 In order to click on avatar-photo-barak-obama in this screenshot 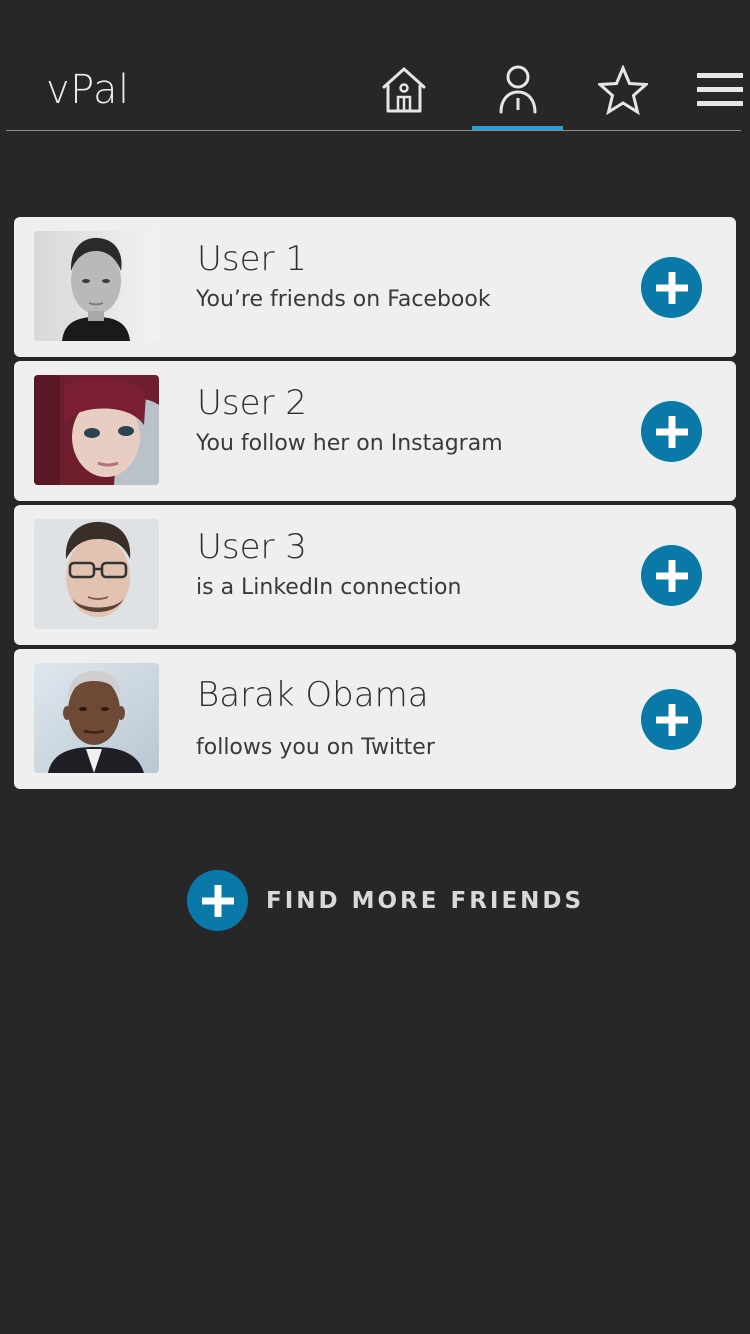, I will do `click(96, 718)`.